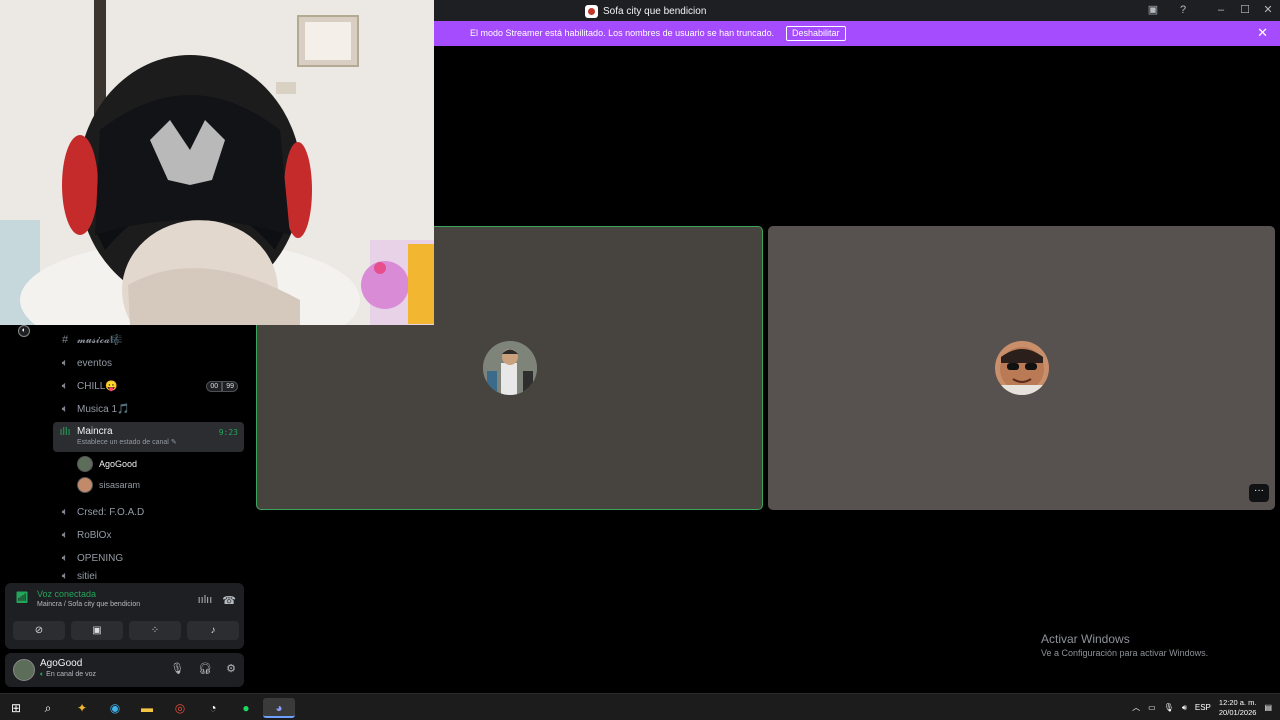  I want to click on soundboard-button: ♪, so click(213, 630).